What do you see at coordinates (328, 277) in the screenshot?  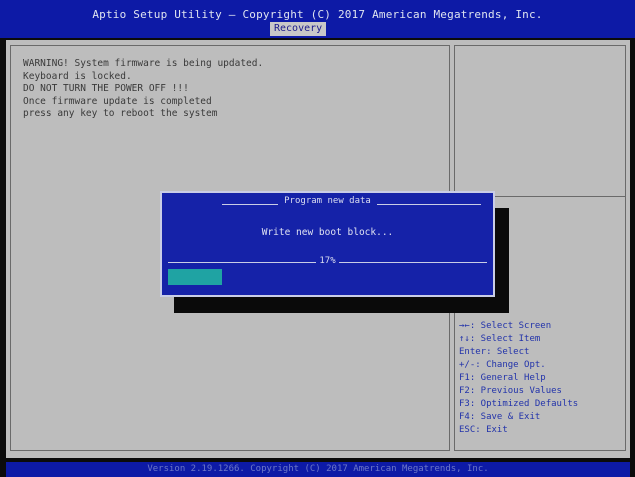 I see `progress-bar` at bounding box center [328, 277].